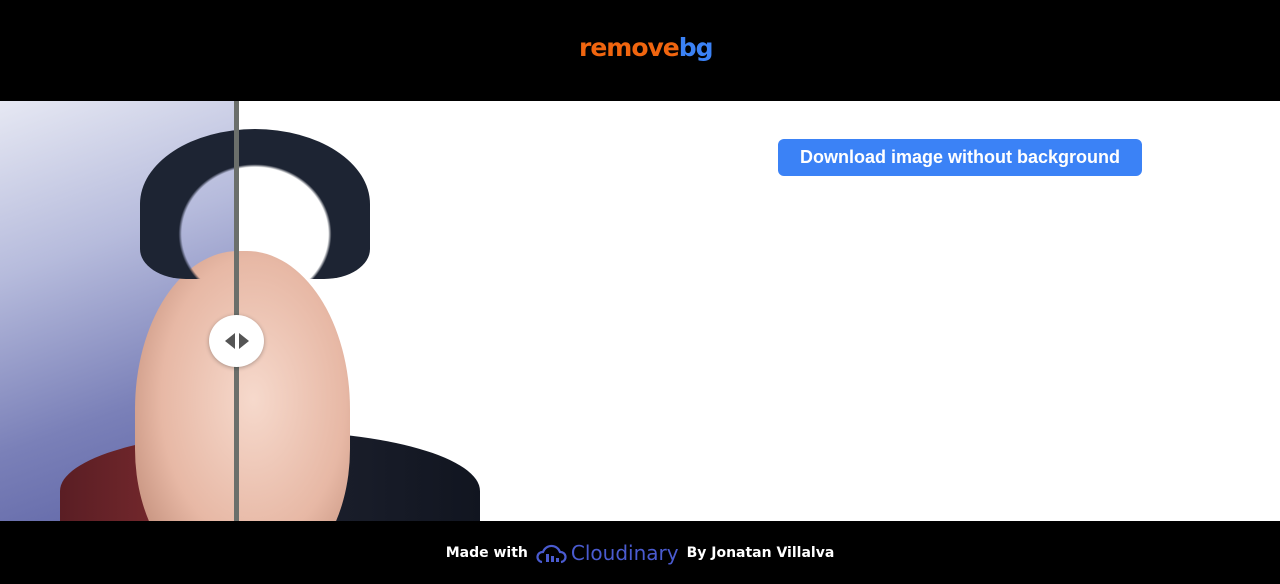  I want to click on subject-hair, so click(255, 204).